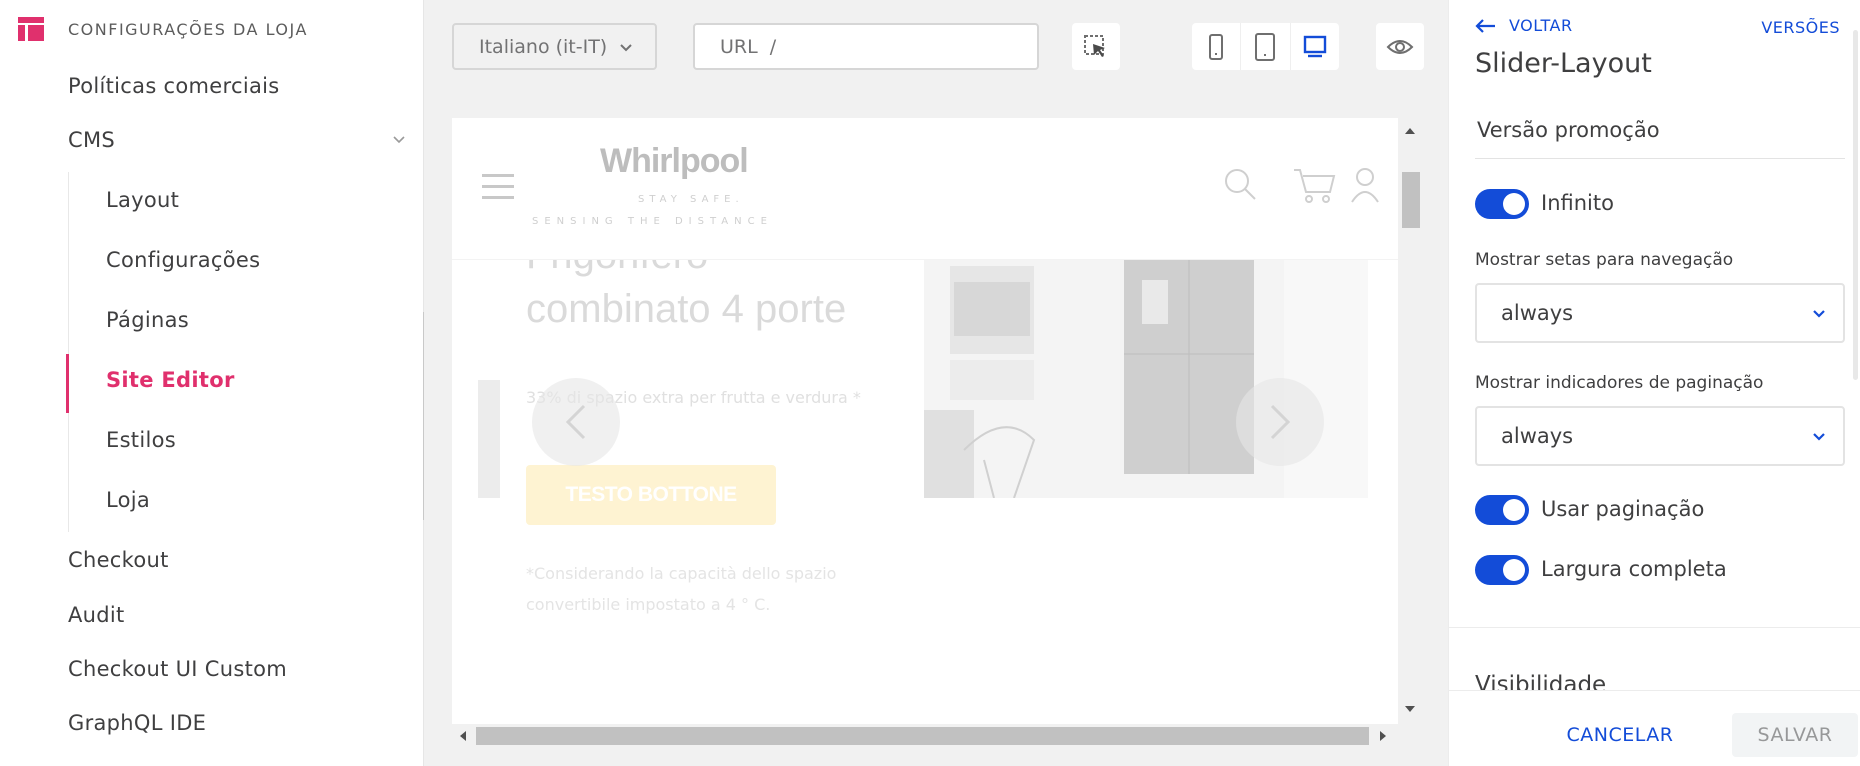 This screenshot has height=766, width=1860. What do you see at coordinates (31, 29) in the screenshot?
I see `vtex-admin-logo-icon` at bounding box center [31, 29].